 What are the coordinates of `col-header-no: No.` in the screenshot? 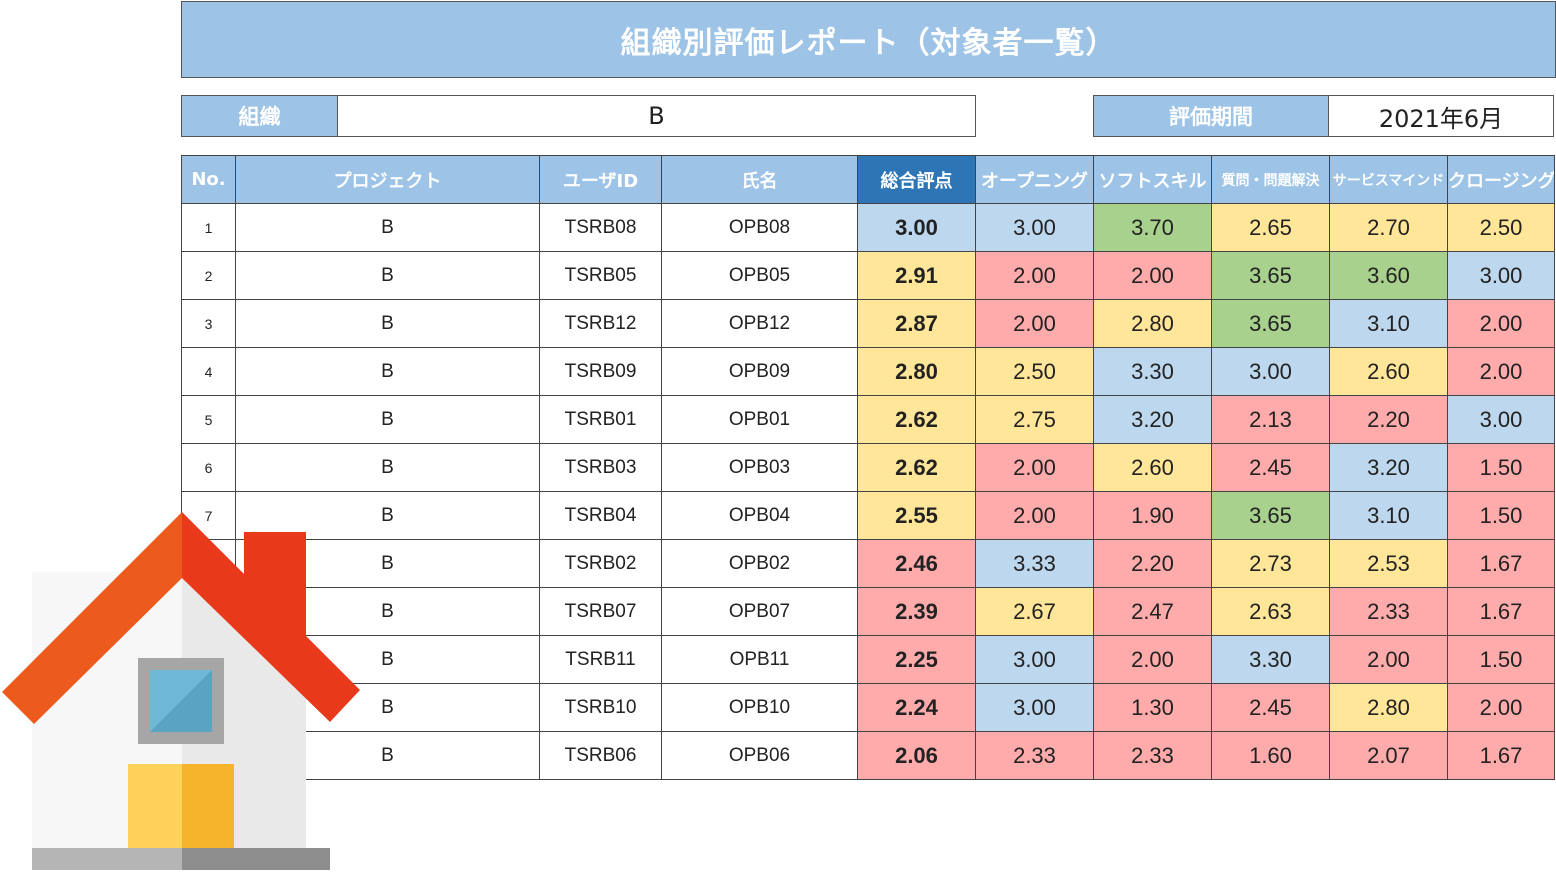 It's located at (208, 179).